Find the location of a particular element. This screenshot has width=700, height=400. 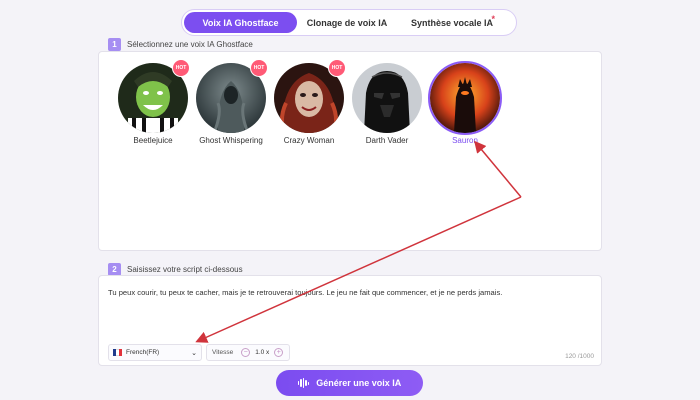

step1-number: 1 is located at coordinates (114, 44).